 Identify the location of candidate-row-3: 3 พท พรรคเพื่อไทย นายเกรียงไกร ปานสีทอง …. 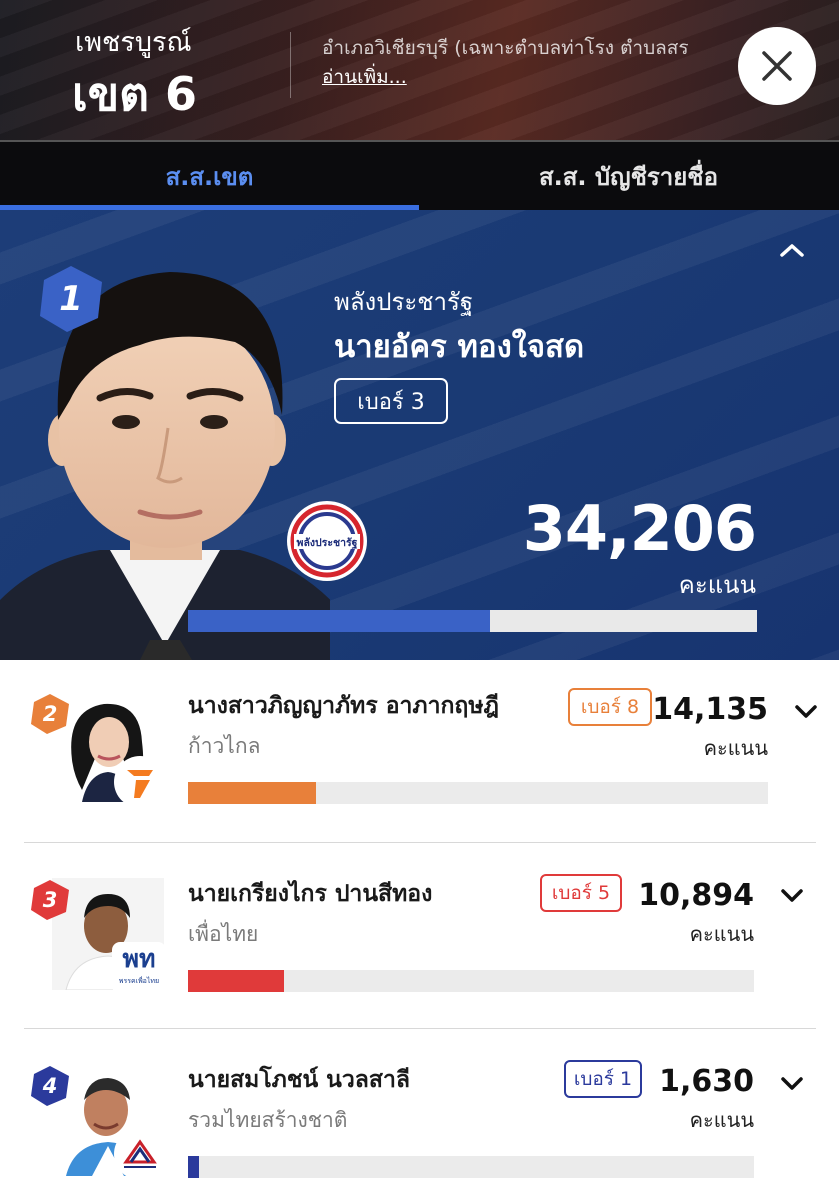
(420, 939).